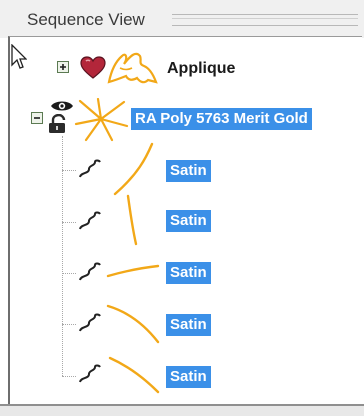 The width and height of the screenshot is (364, 416). What do you see at coordinates (265, 20) in the screenshot?
I see `header-grip` at bounding box center [265, 20].